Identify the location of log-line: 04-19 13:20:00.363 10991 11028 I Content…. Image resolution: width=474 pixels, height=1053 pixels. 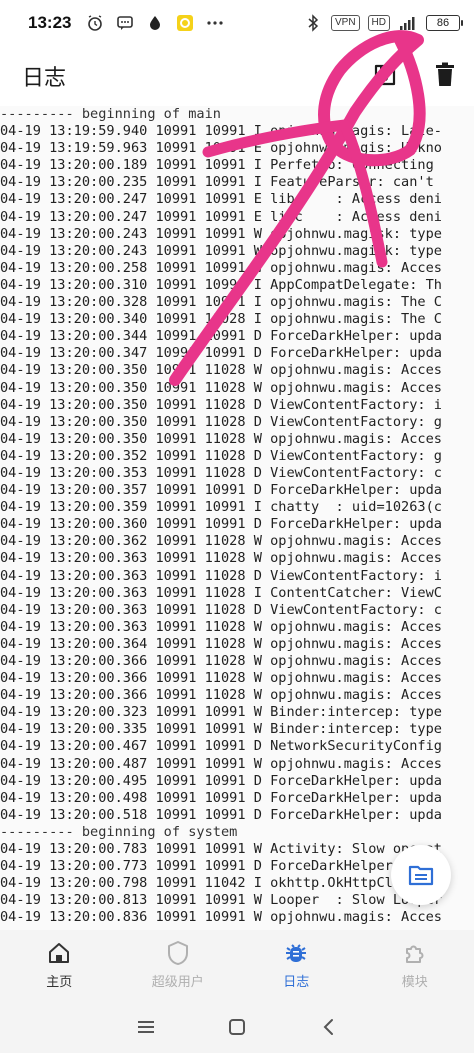
(221, 592).